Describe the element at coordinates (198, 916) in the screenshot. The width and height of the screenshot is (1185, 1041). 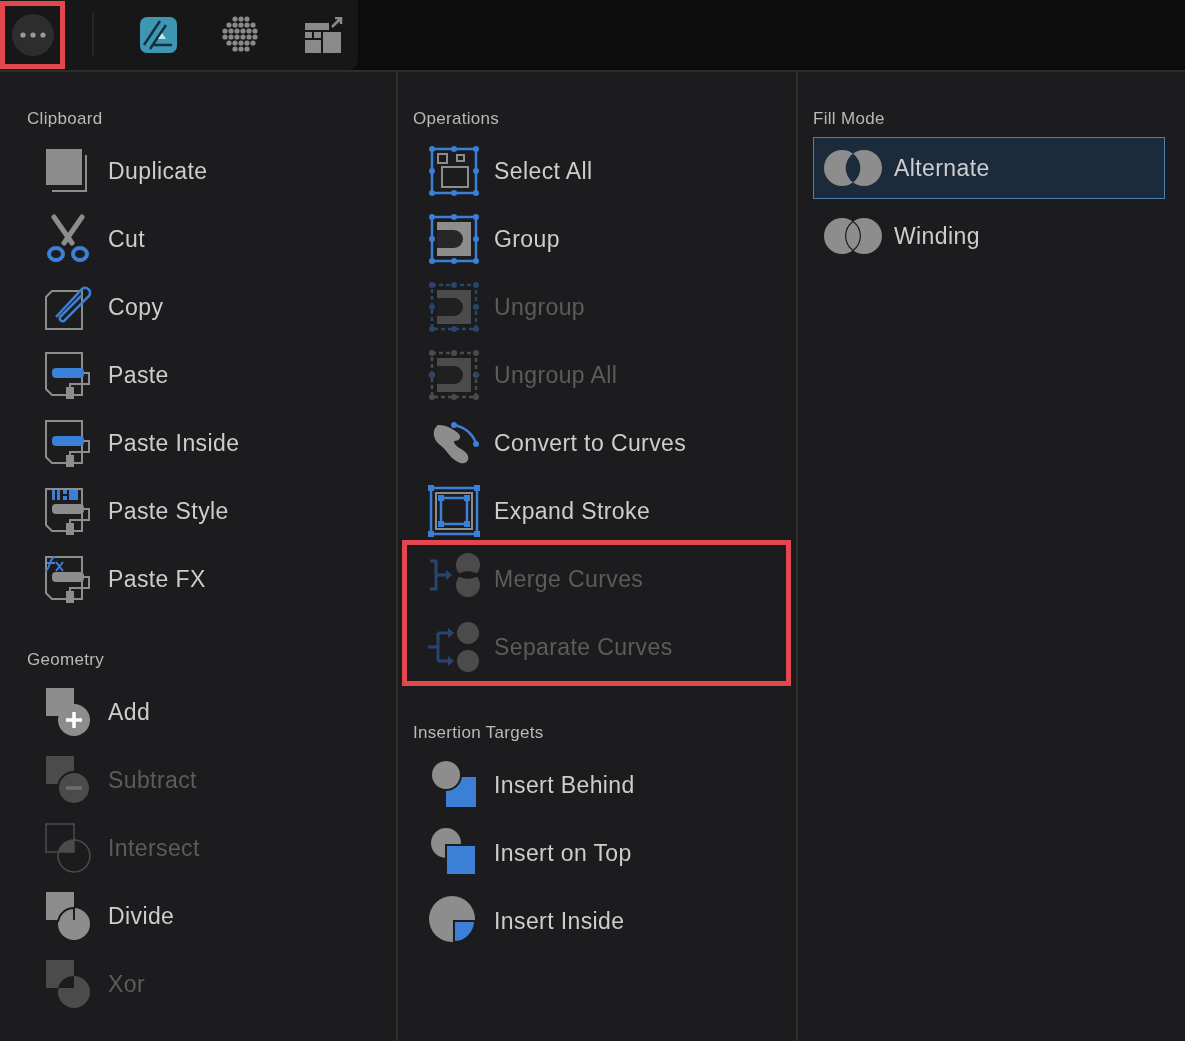
I see `menu-item: Divide` at that location.